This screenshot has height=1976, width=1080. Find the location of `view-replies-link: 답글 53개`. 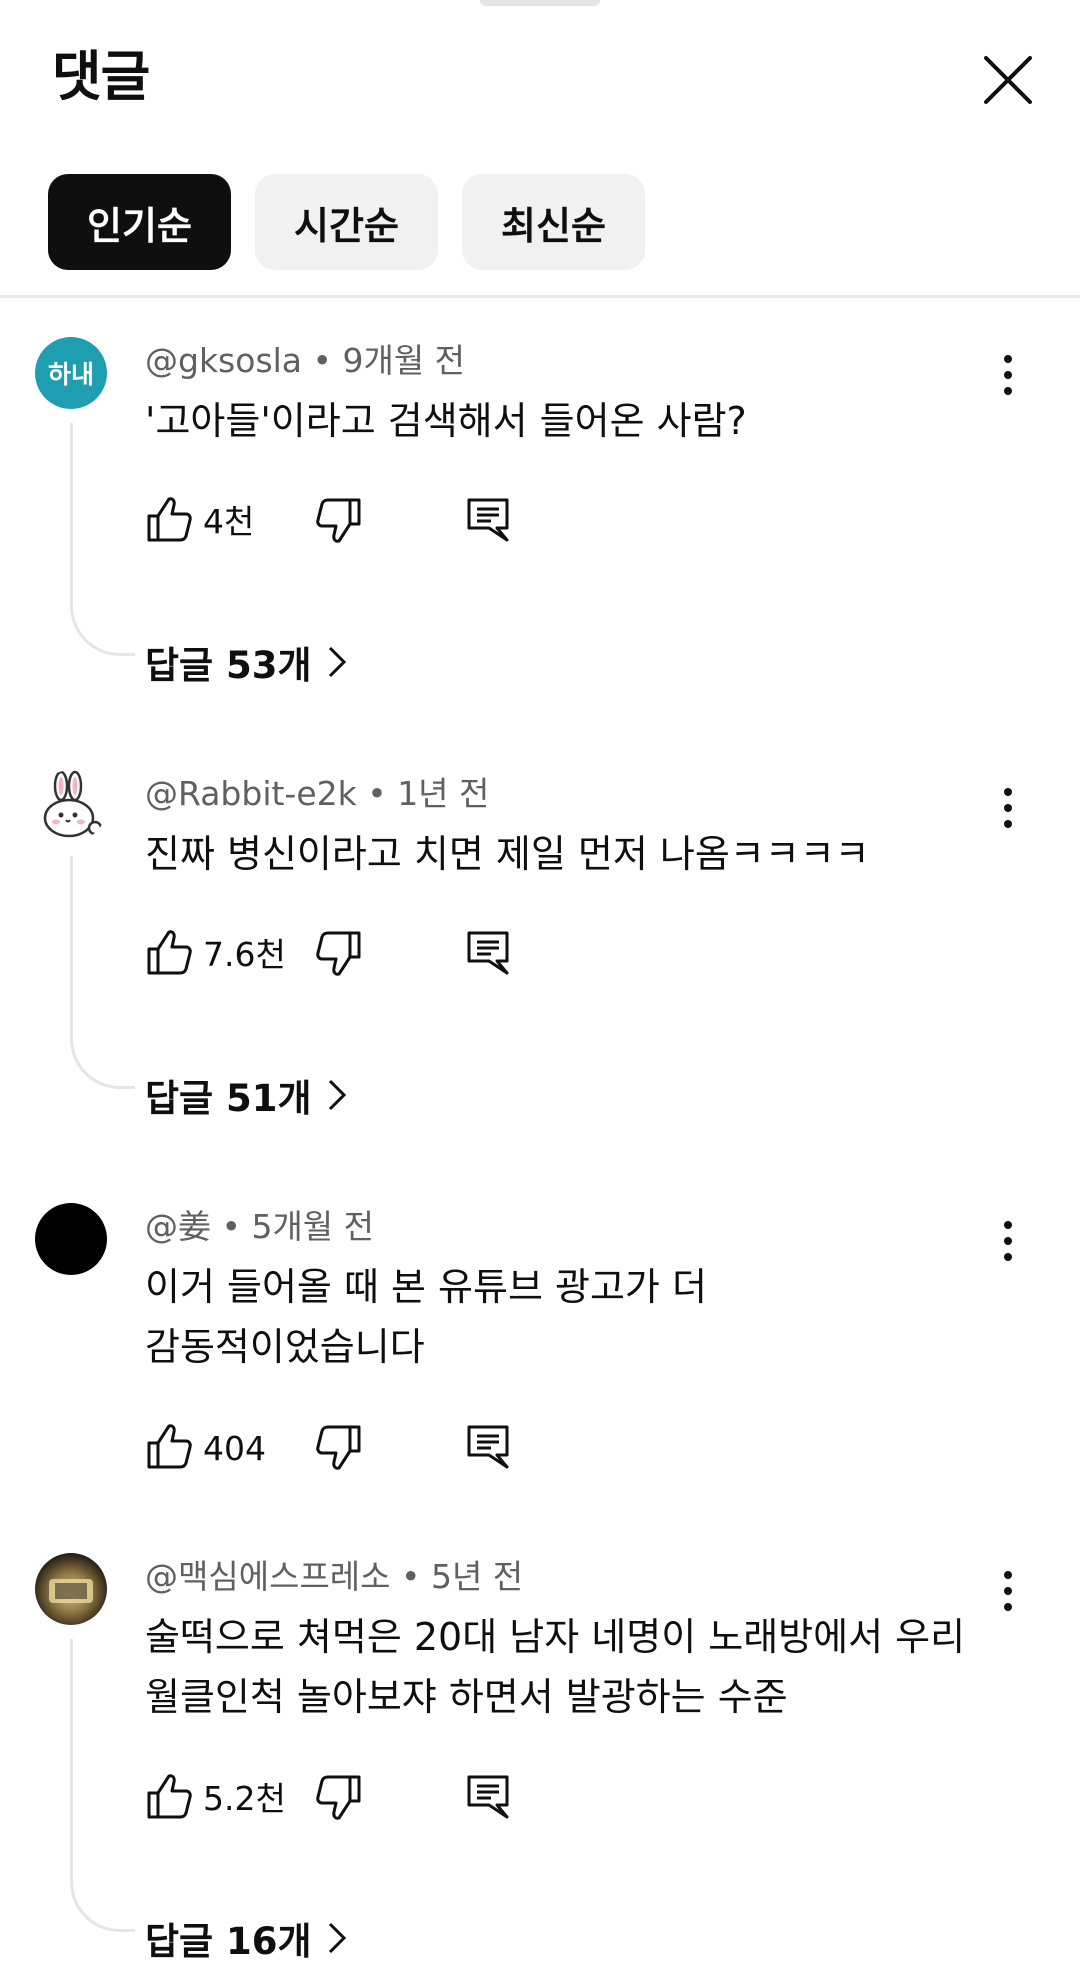

view-replies-link: 답글 53개 is located at coordinates (246, 662).